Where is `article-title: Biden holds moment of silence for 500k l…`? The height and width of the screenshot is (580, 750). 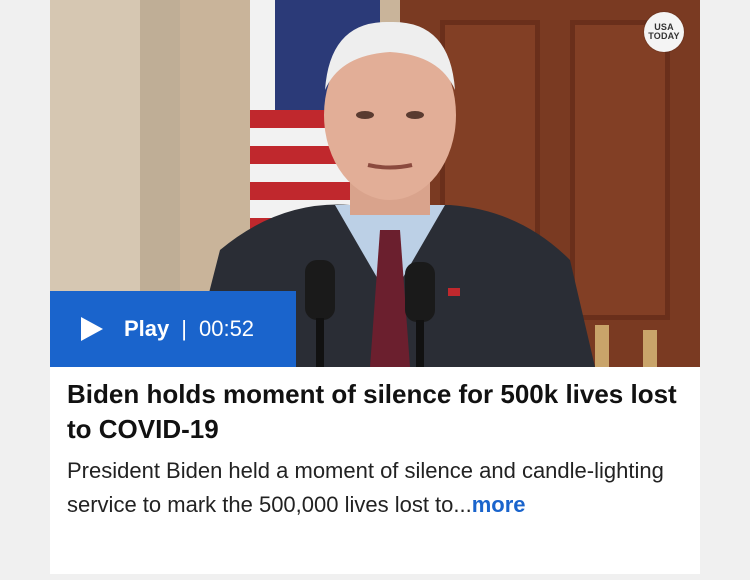 article-title: Biden holds moment of silence for 500k l… is located at coordinates (377, 412).